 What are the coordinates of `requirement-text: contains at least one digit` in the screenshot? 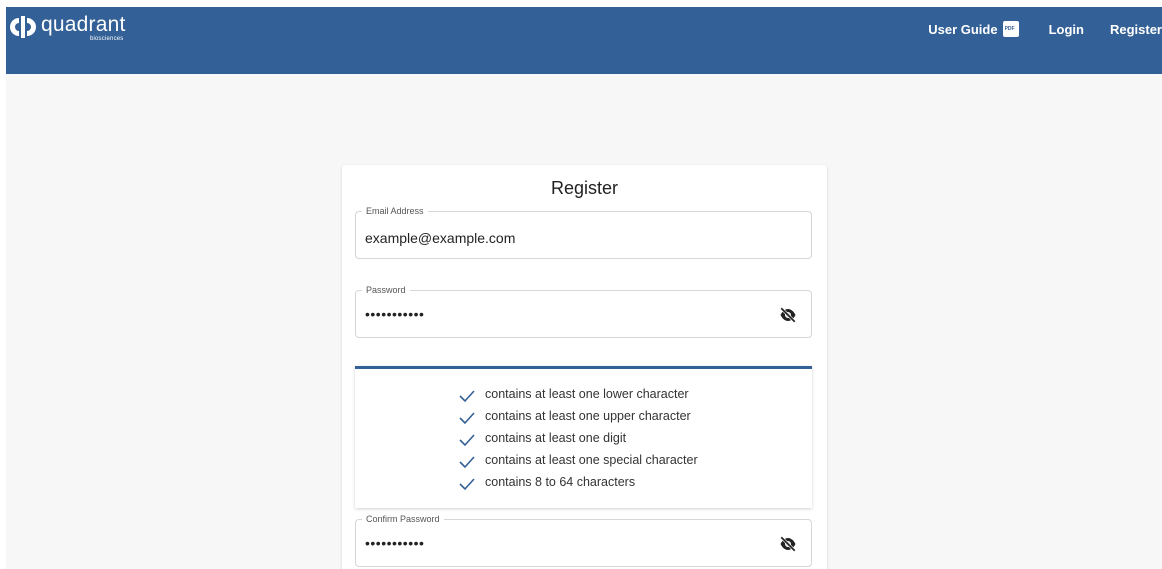 It's located at (556, 438).